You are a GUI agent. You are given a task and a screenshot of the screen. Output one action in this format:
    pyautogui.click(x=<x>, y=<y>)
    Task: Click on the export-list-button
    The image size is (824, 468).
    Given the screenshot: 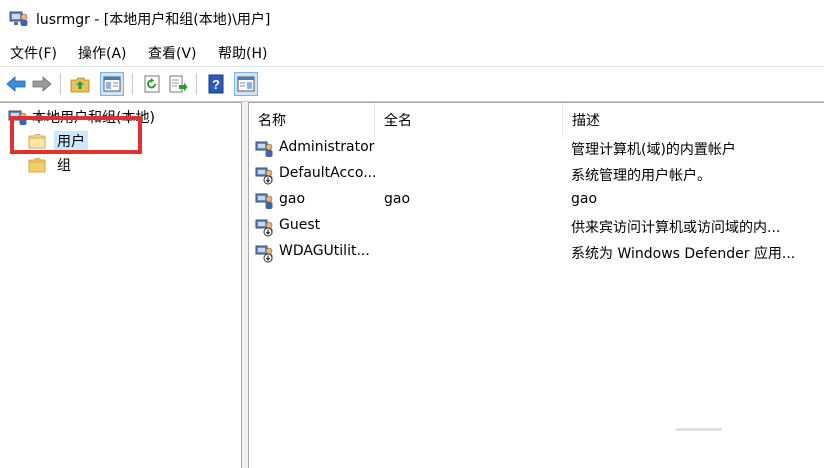 What is the action you would take?
    pyautogui.click(x=178, y=84)
    